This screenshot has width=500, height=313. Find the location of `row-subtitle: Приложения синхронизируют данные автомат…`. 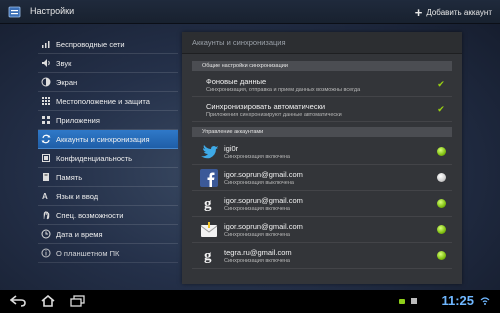

row-subtitle: Приложения синхронизируют данные автомат… is located at coordinates (274, 115).